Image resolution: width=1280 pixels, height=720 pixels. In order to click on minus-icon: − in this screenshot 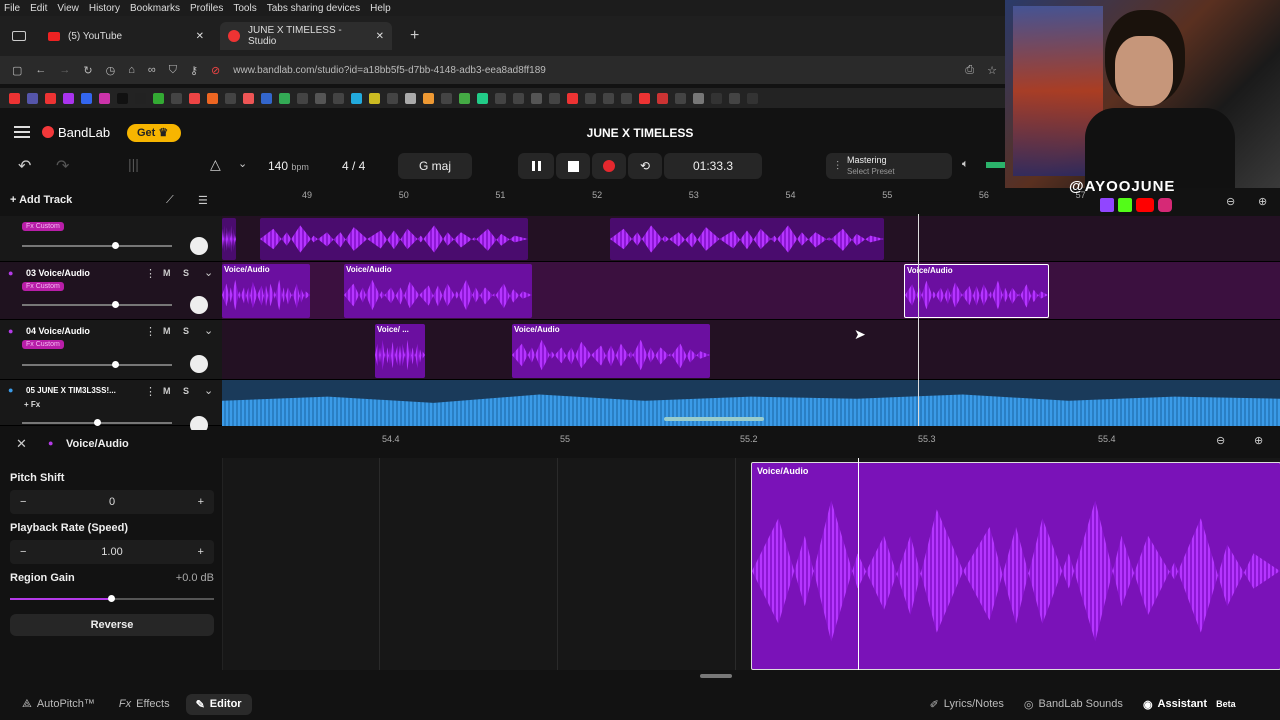, I will do `click(23, 552)`.